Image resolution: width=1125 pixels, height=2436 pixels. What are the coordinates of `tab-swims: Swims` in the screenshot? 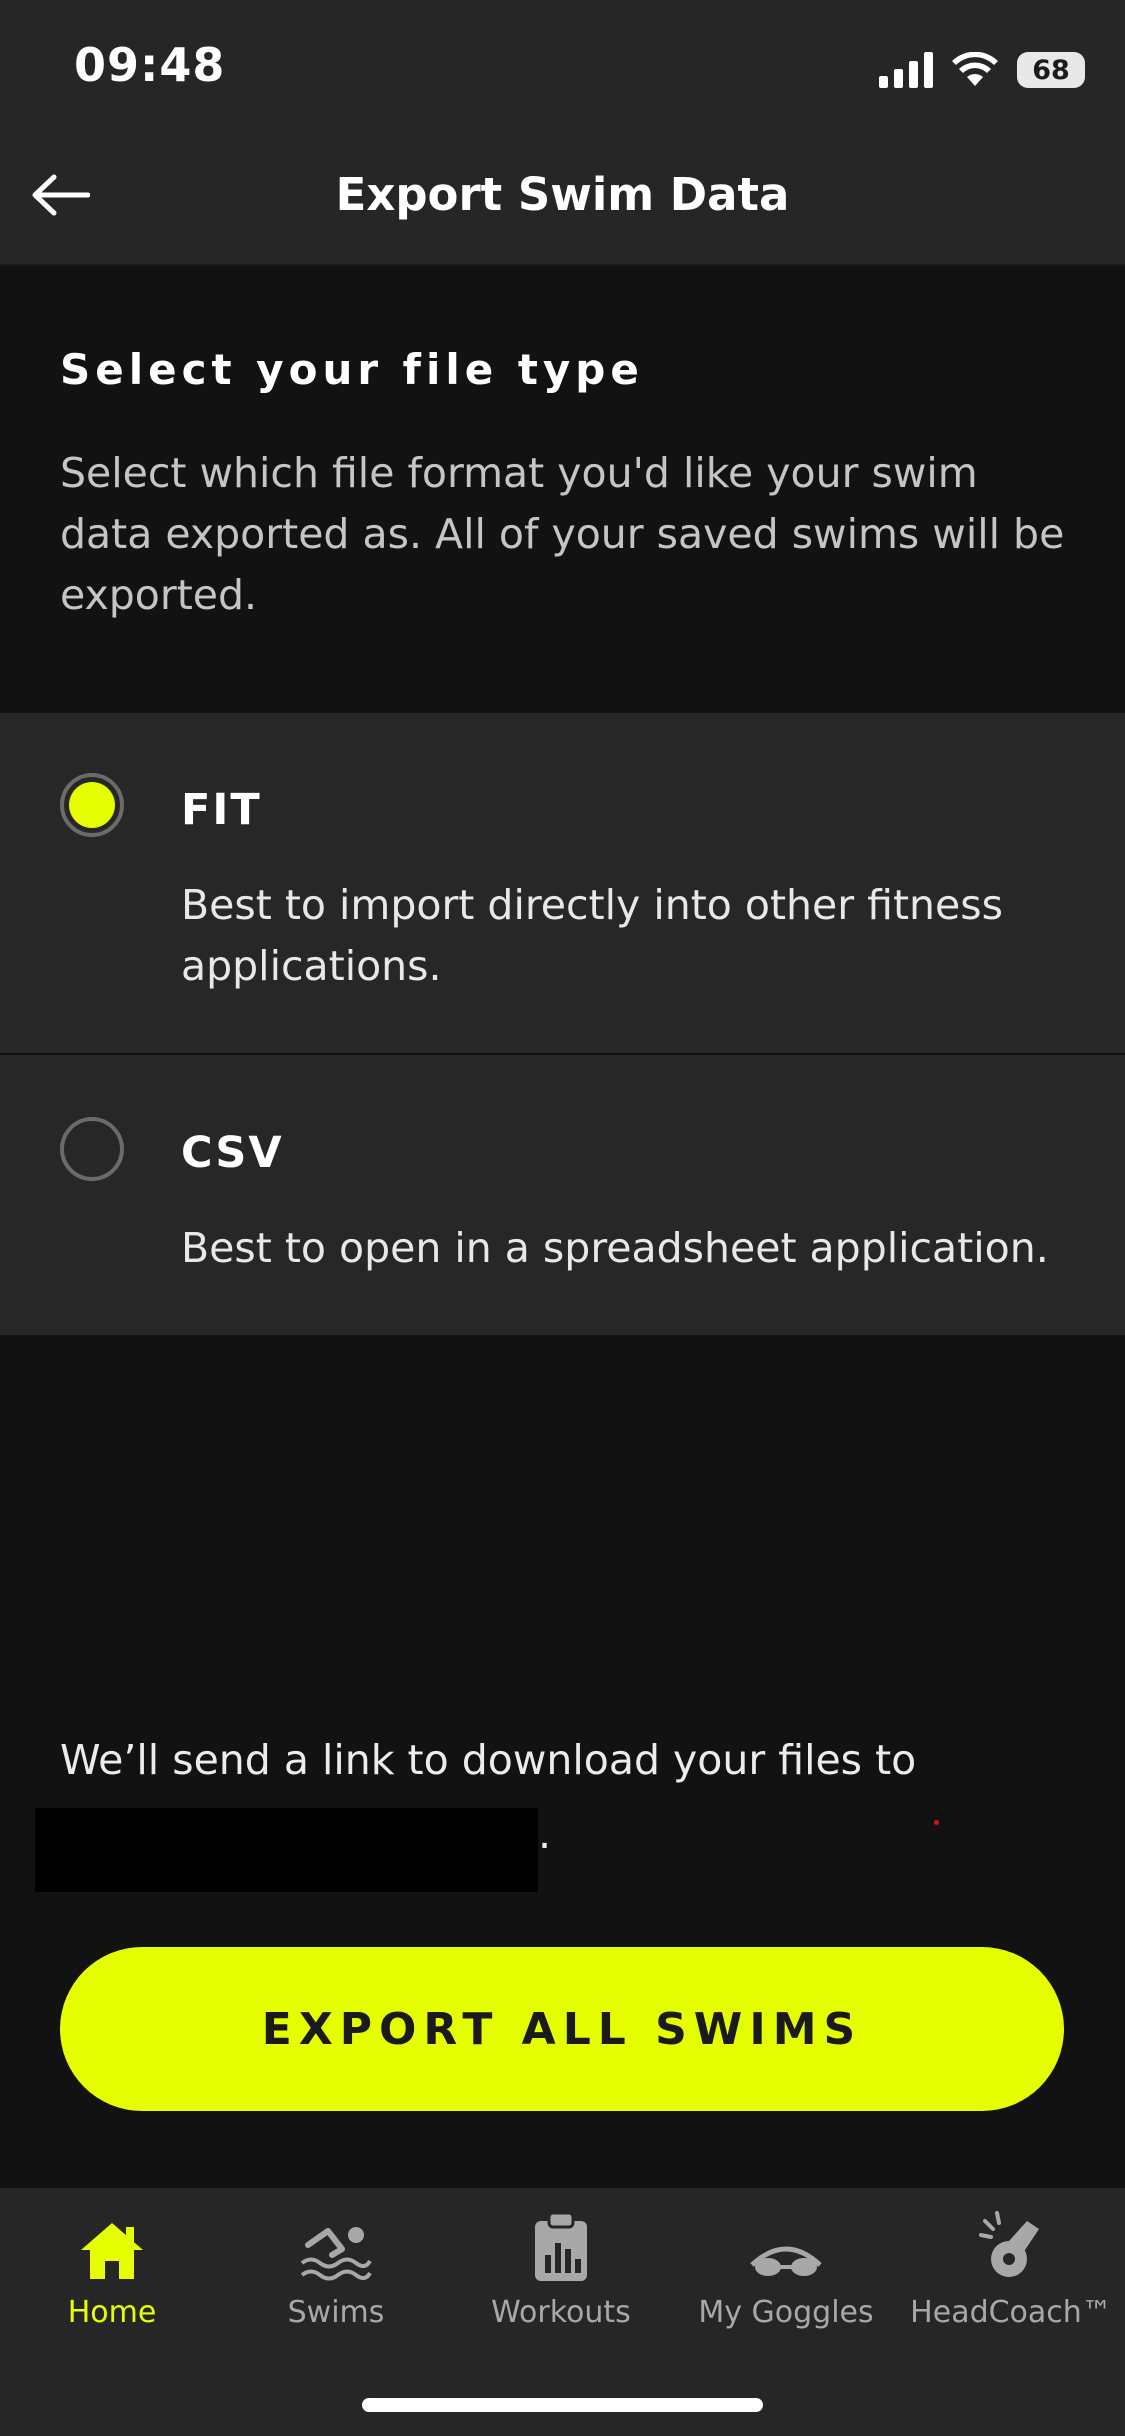 It's located at (336, 2266).